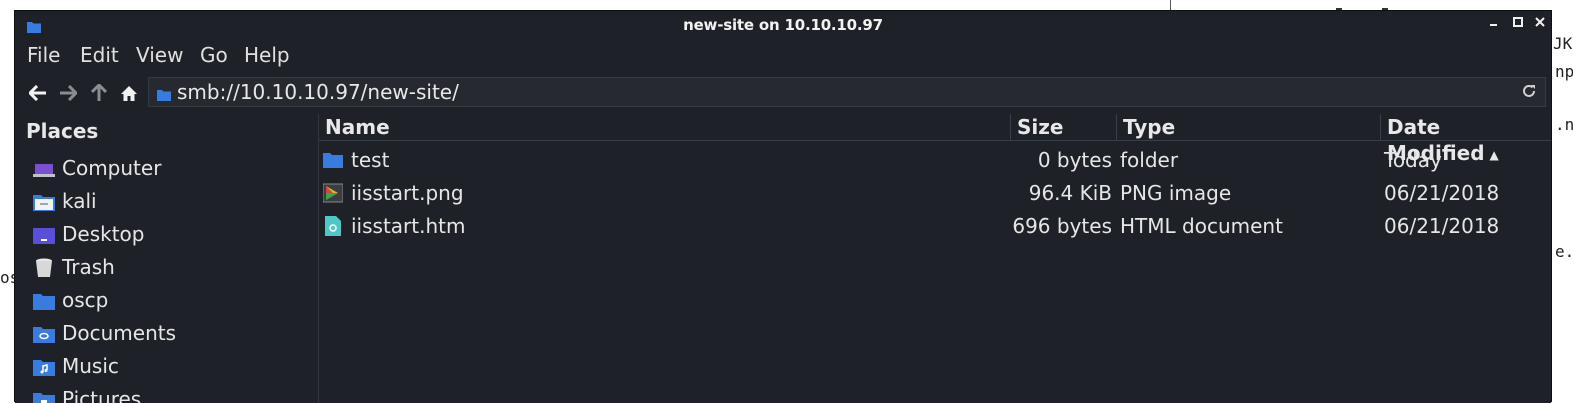  I want to click on menu-edit: Edit, so click(99, 55).